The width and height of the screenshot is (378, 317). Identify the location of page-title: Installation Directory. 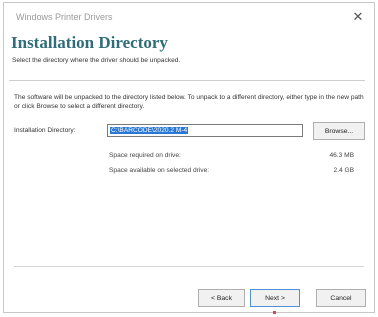
(89, 42).